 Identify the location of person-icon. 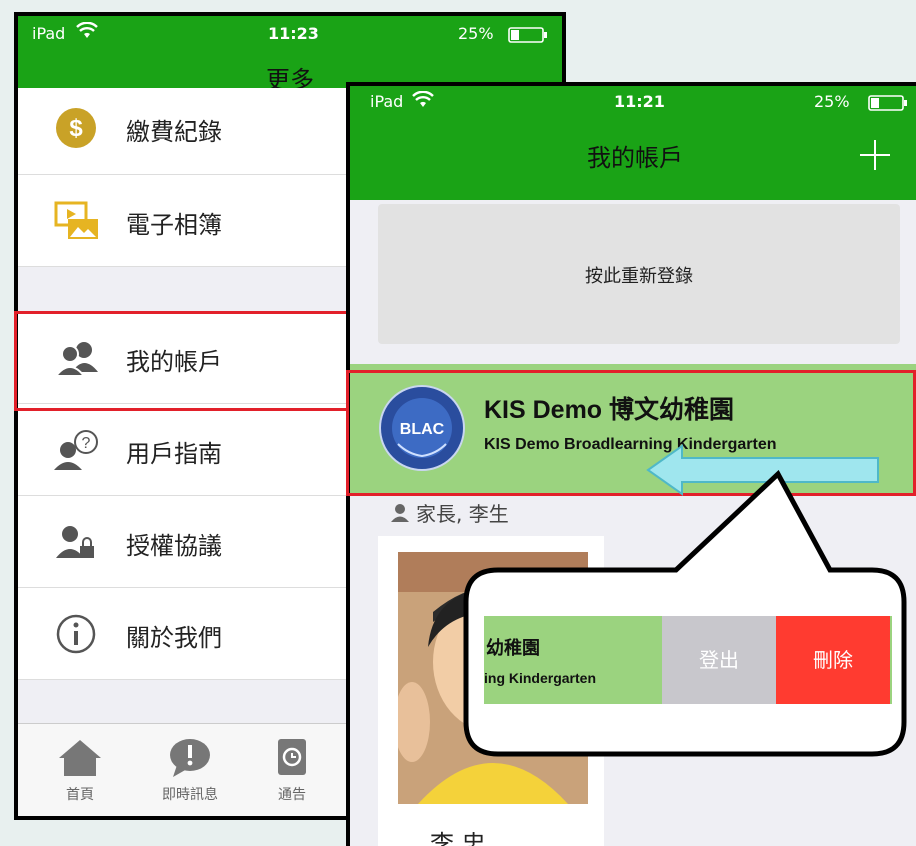
(400, 515).